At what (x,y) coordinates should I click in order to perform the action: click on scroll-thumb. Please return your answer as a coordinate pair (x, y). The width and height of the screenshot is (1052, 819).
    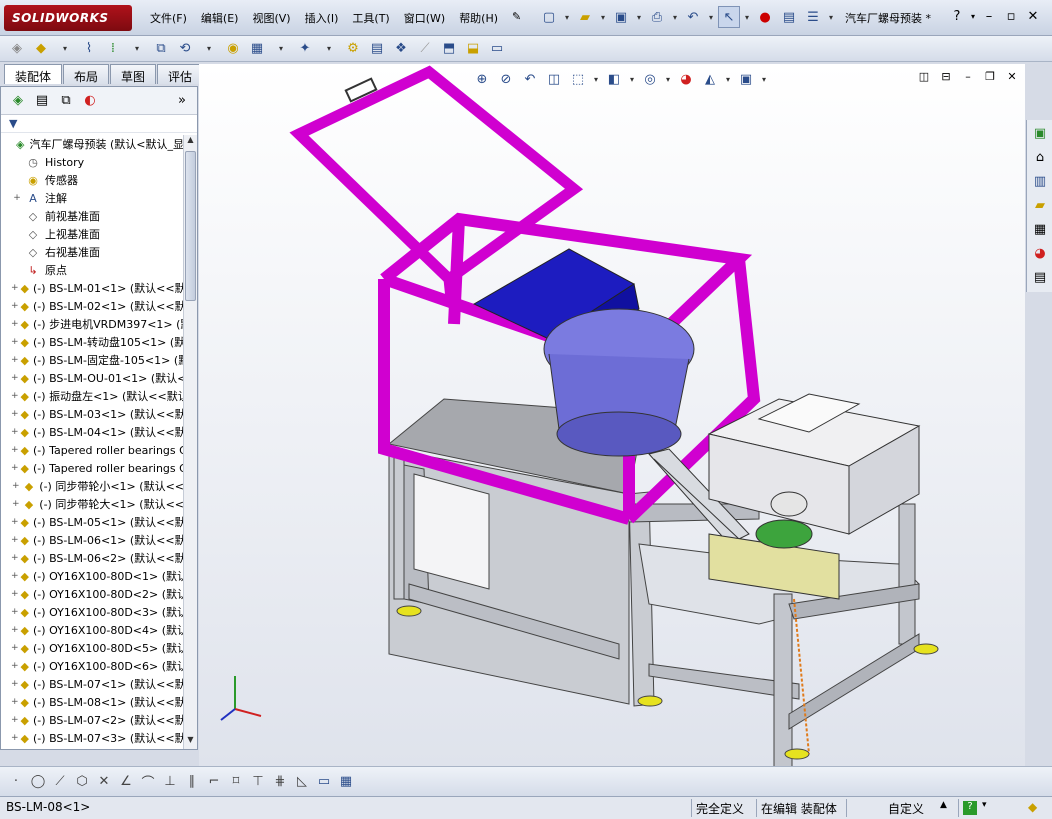
    Looking at the image, I should click on (190, 226).